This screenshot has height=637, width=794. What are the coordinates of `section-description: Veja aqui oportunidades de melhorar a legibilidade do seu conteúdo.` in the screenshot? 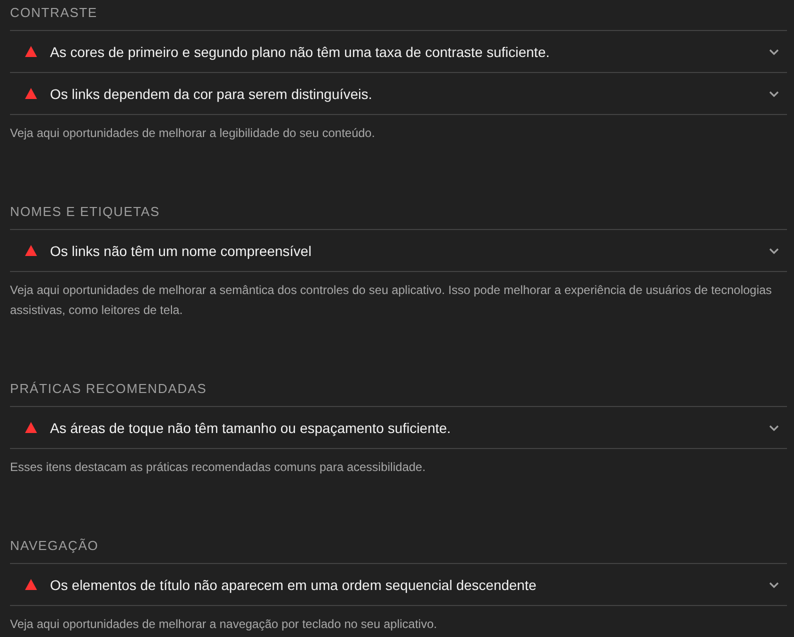 It's located at (193, 133).